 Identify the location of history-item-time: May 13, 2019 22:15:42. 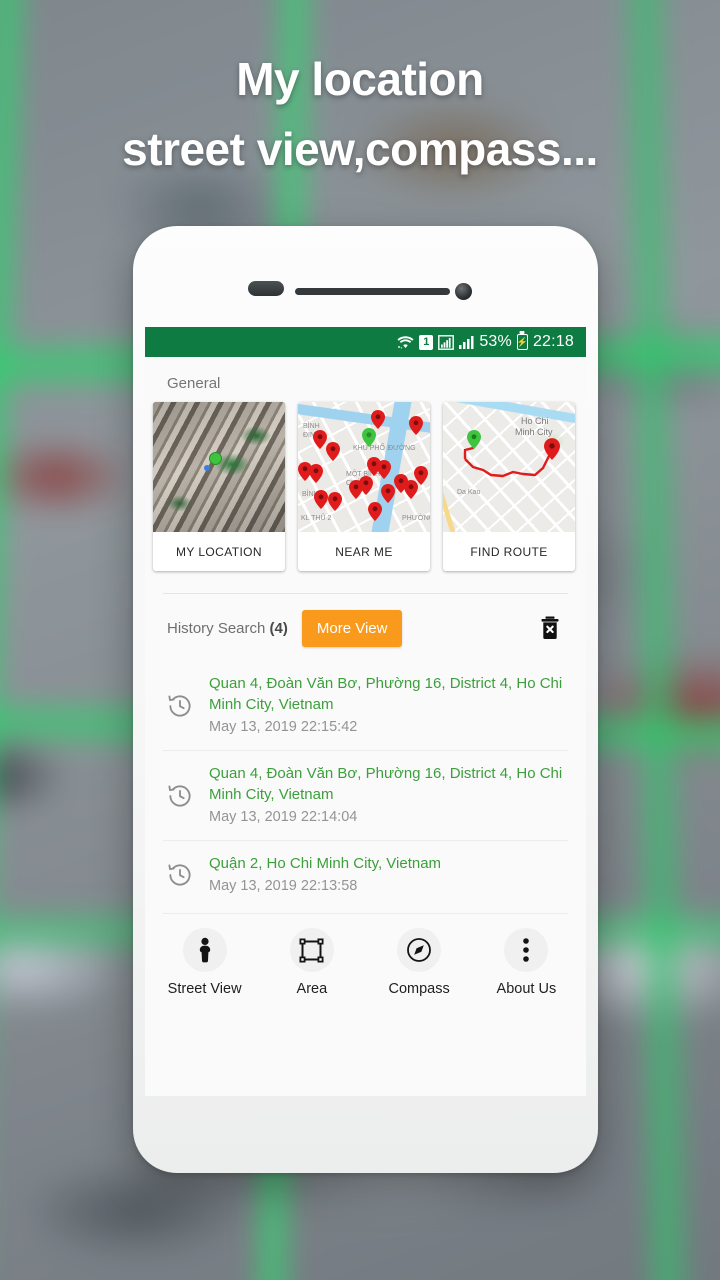
(283, 727).